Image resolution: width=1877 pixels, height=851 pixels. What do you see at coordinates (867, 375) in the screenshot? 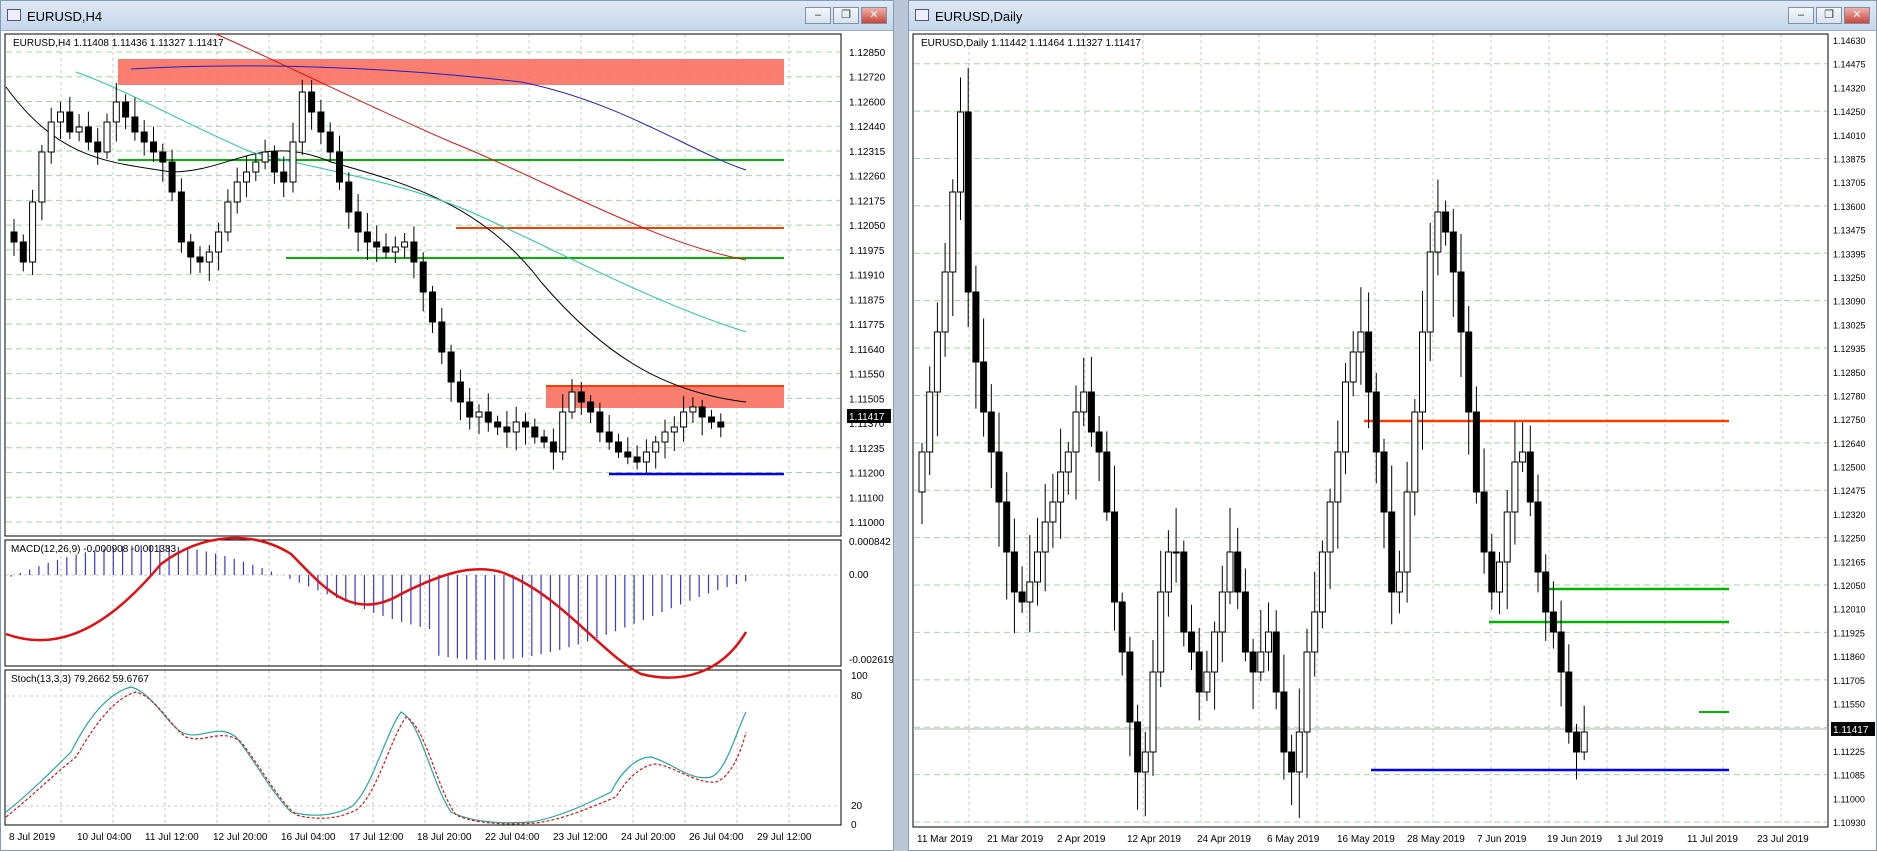
I see `price-axis-label: 1.11550` at bounding box center [867, 375].